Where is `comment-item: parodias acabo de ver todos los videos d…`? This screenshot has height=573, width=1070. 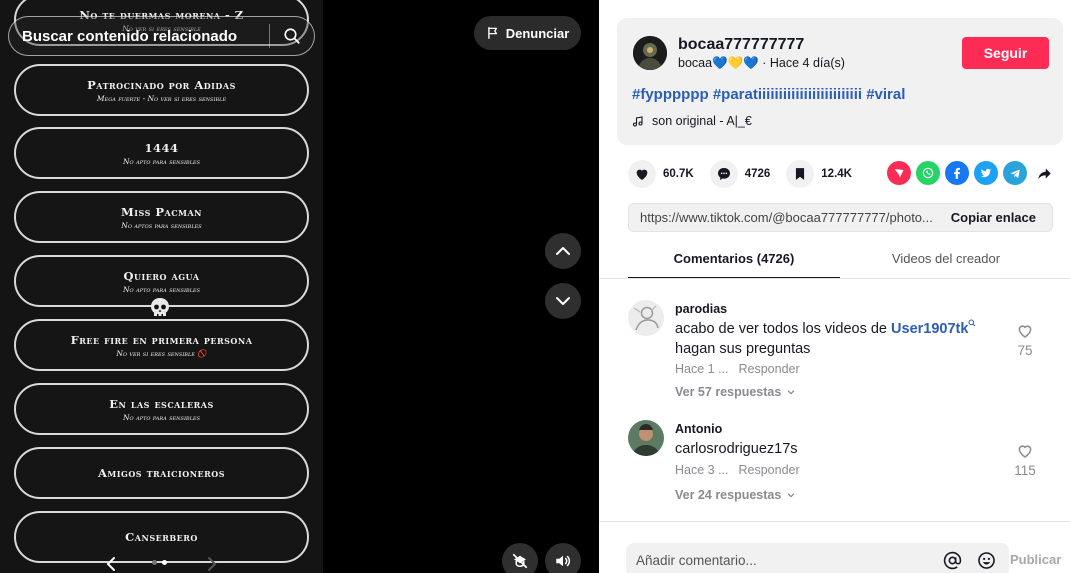 comment-item: parodias acabo de ver todos los videos d… is located at coordinates (843, 355).